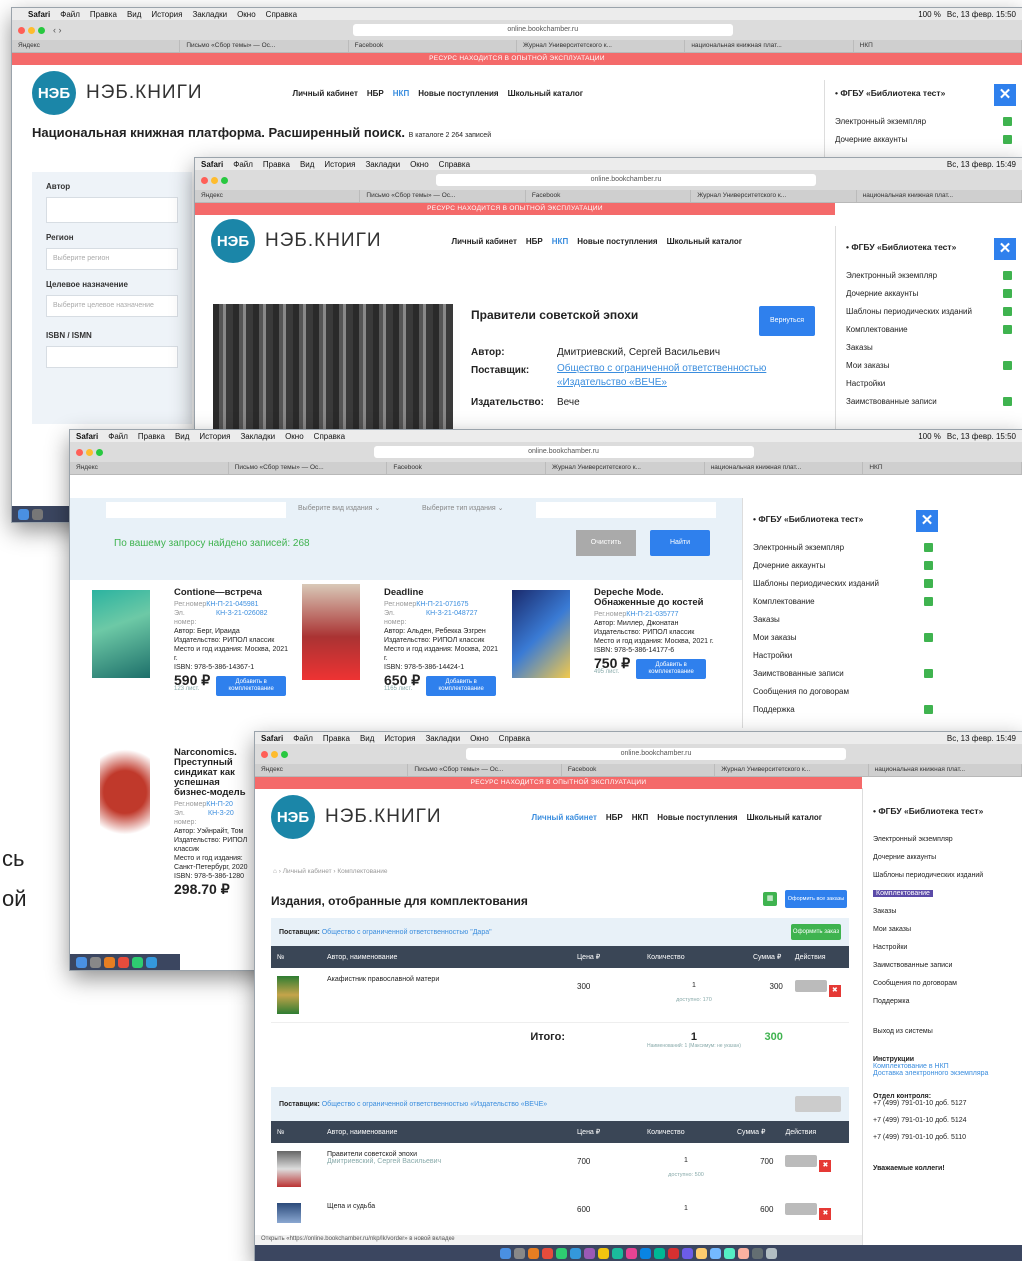 The height and width of the screenshot is (1261, 1022). Describe the element at coordinates (232, 604) in the screenshot. I see `reg-value: КН-П-21-045981` at that location.